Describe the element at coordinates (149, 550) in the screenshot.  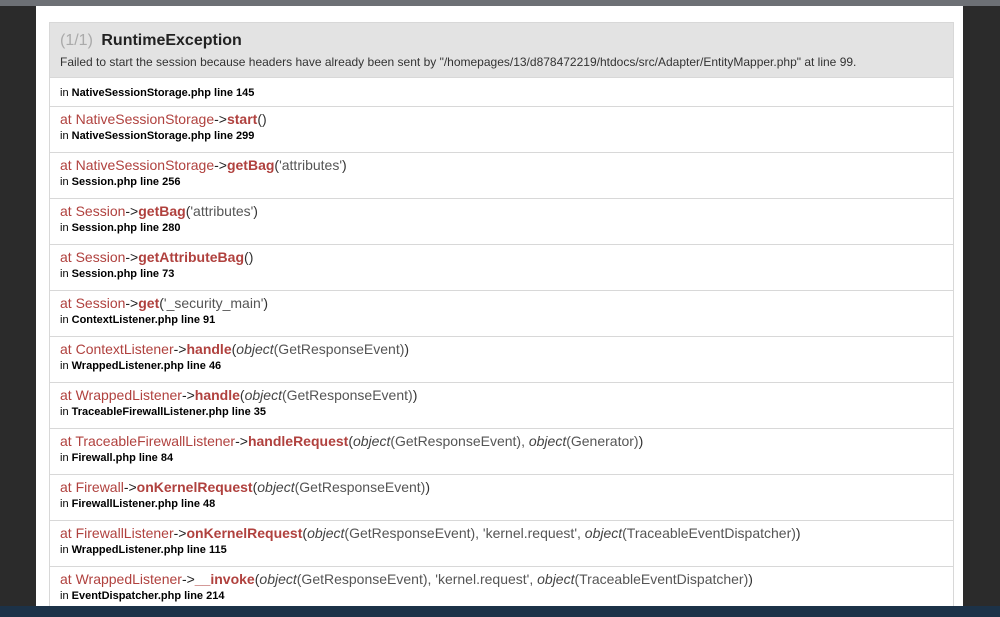
I see `trace-file: WrappedListener.php line 115` at that location.